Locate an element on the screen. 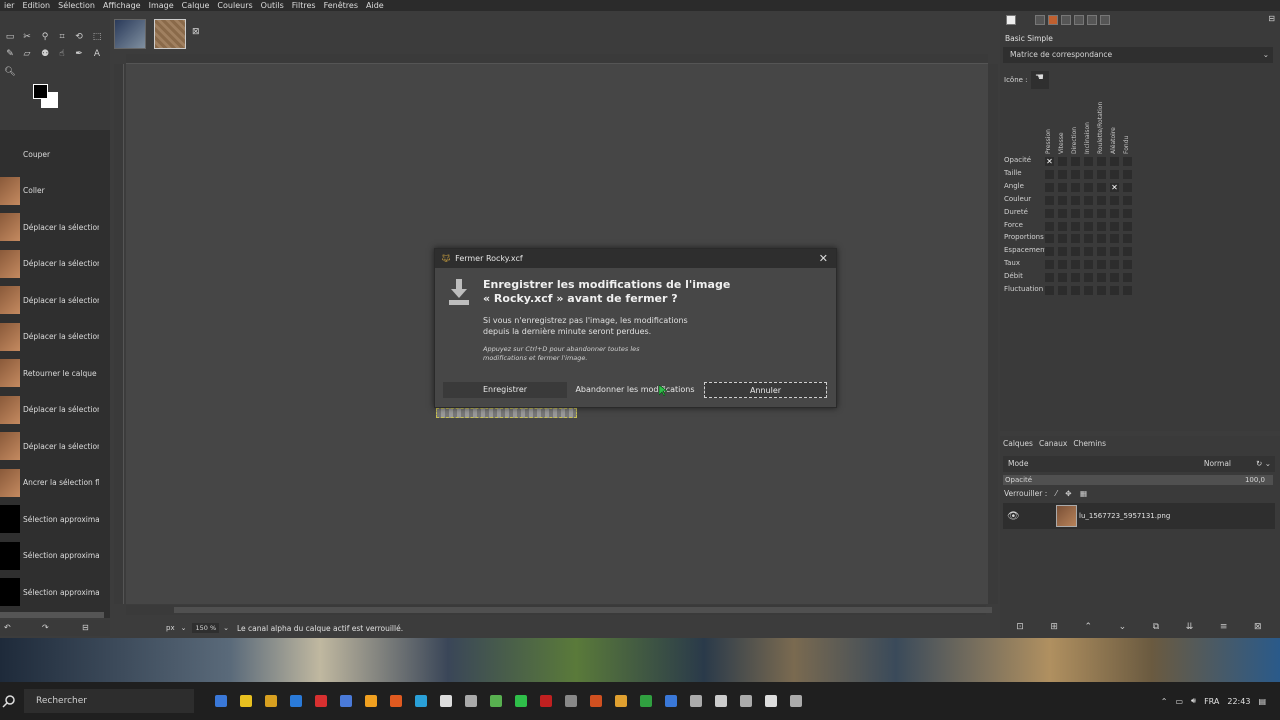  new-layer-icon: ⊞ is located at coordinates (1054, 629).